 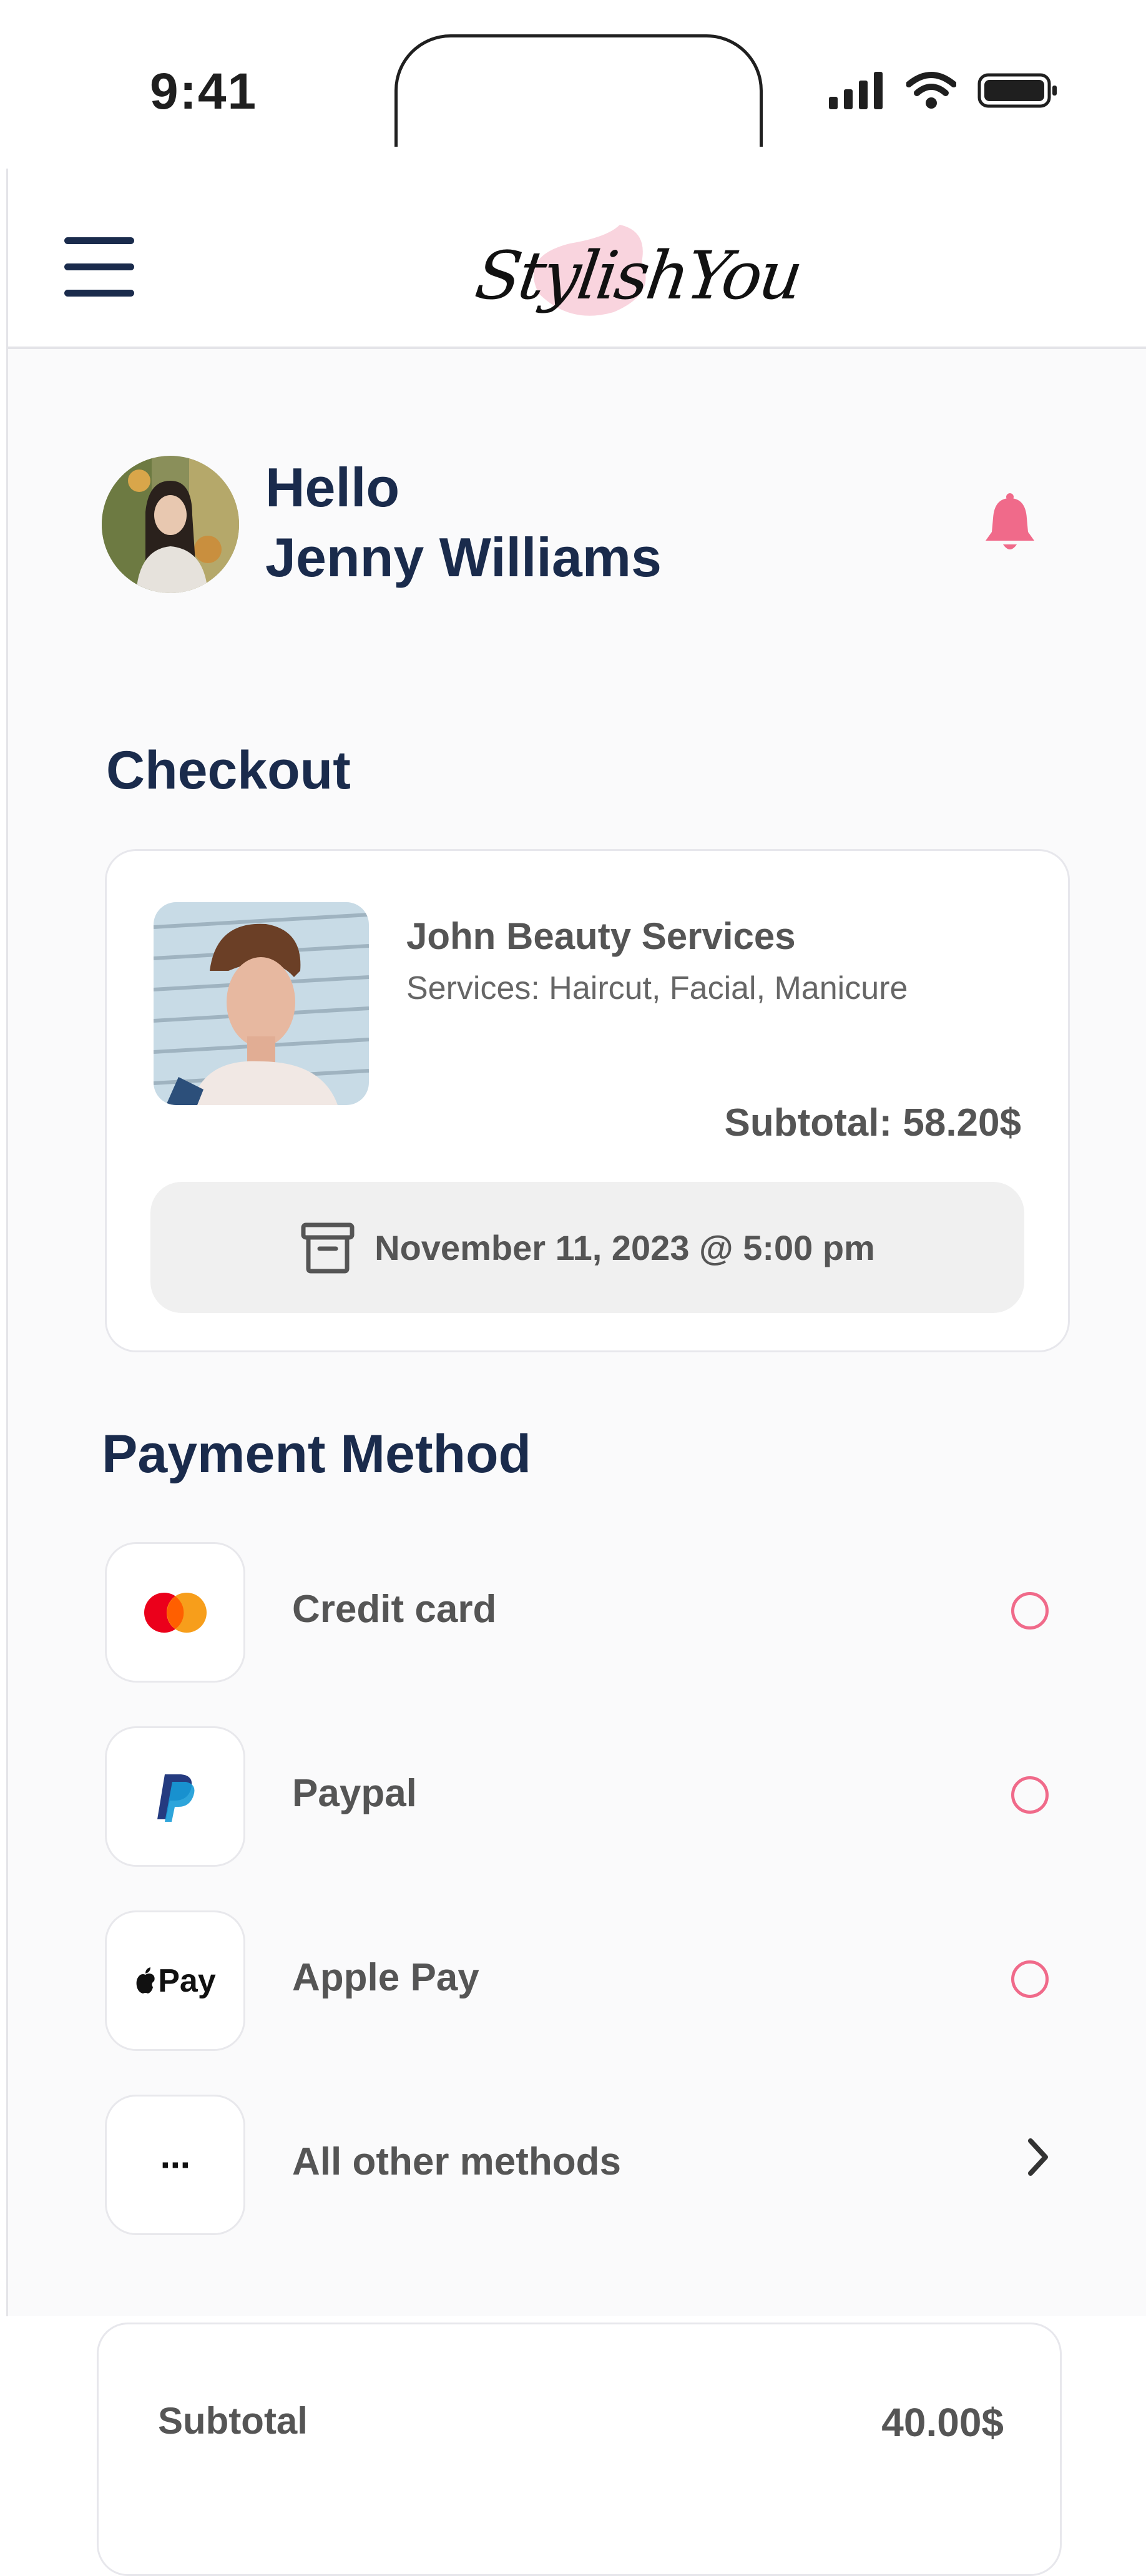 I want to click on provider-name: John Beauty Services, so click(x=601, y=936).